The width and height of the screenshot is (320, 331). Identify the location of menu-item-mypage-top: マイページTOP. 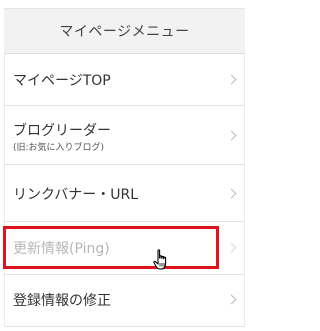
(124, 80).